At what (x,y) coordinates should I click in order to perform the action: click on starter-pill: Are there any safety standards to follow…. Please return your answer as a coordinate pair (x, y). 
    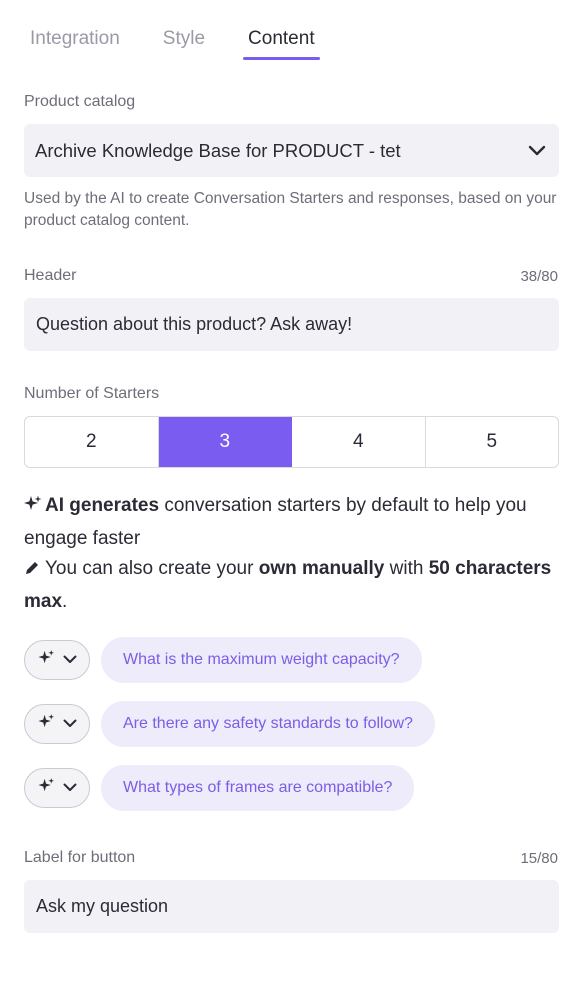
    Looking at the image, I should click on (268, 724).